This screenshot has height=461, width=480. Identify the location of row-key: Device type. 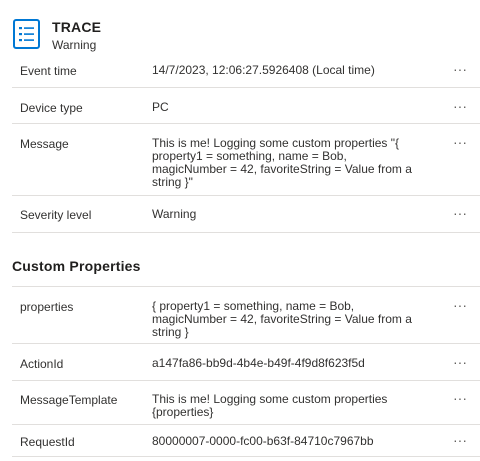
(51, 108).